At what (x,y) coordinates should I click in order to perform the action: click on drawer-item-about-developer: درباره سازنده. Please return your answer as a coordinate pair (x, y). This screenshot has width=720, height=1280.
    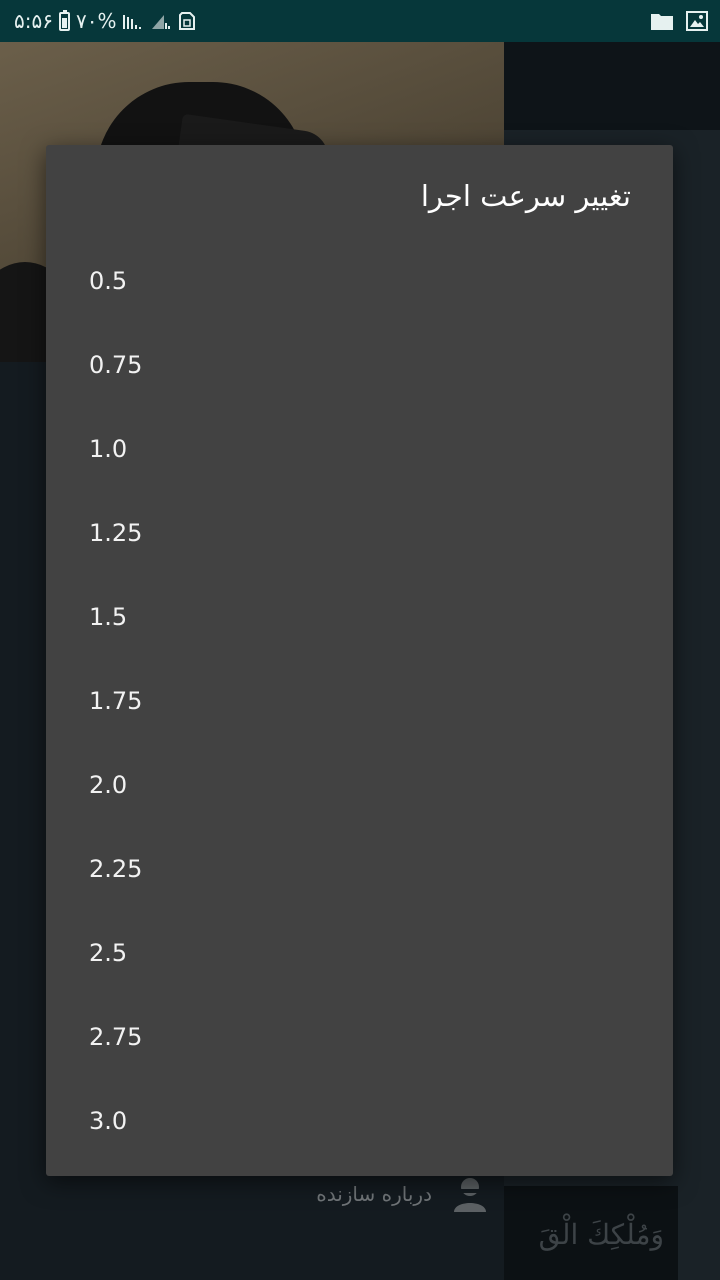
    Looking at the image, I should click on (390, 1194).